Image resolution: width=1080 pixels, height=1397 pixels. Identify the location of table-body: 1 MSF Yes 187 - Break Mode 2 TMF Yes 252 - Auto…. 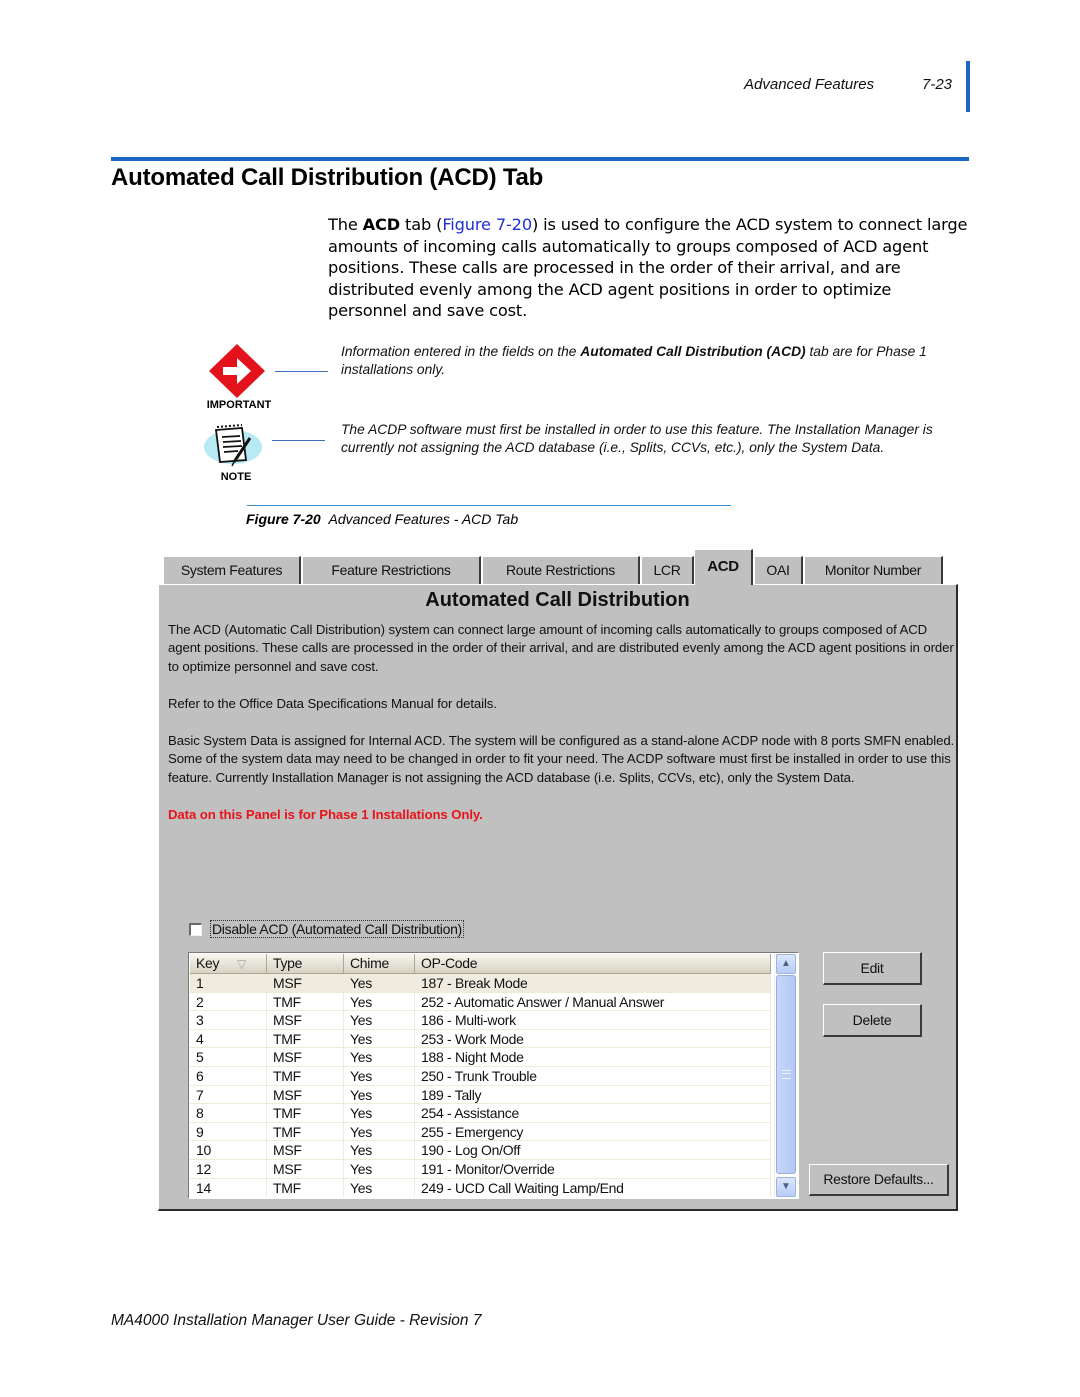
(480, 1085).